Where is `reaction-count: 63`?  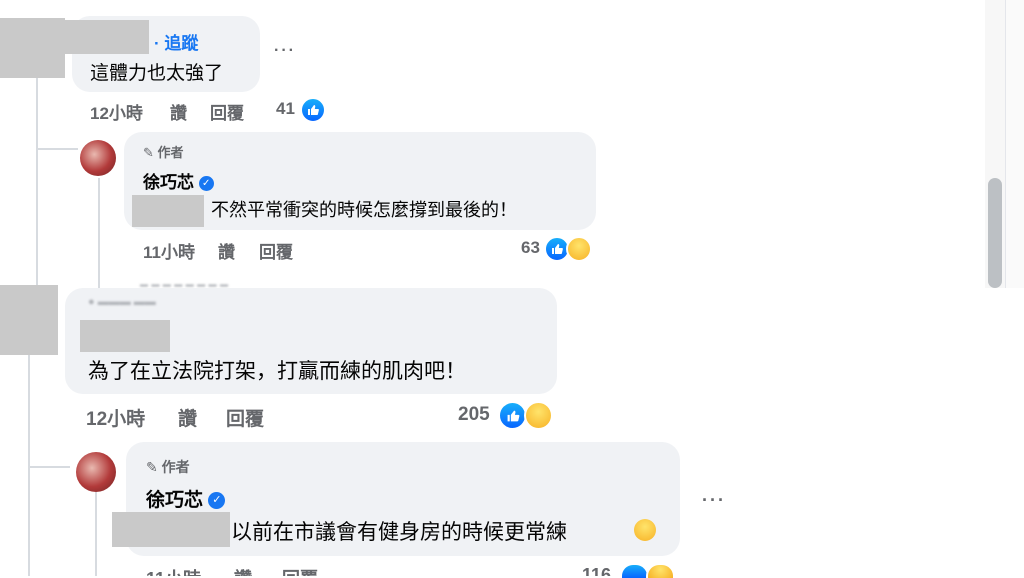 reaction-count: 63 is located at coordinates (530, 248).